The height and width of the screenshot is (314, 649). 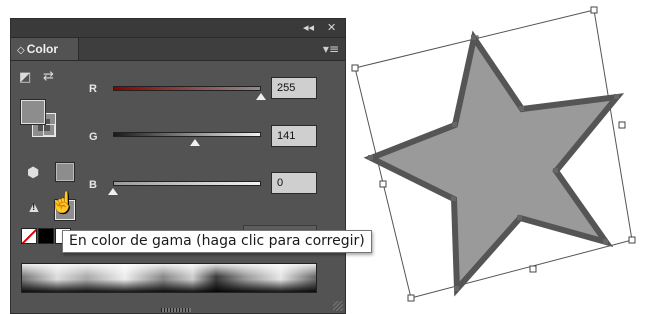 I want to click on slider-b-thumb, so click(x=113, y=191).